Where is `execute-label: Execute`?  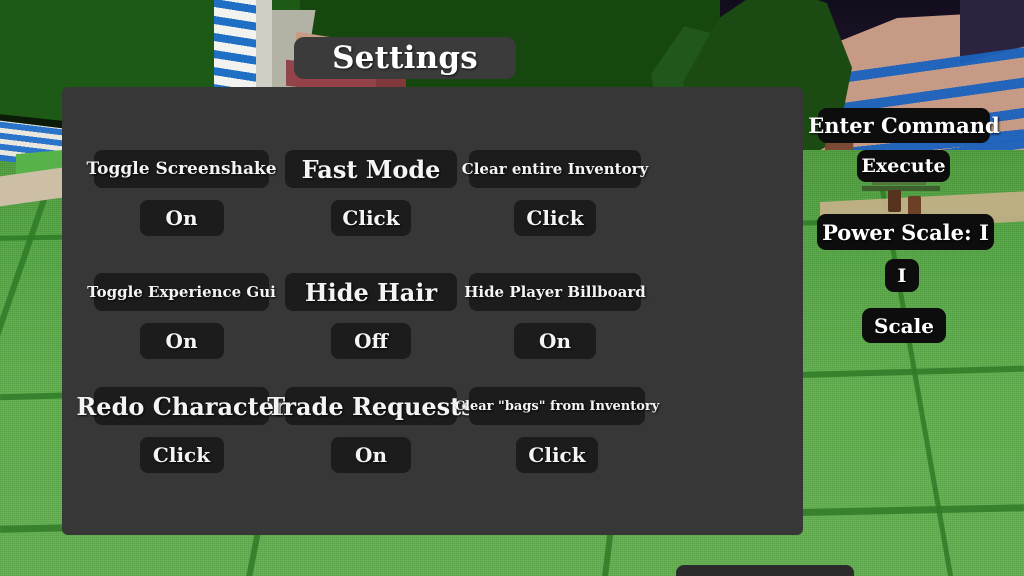
execute-label: Execute is located at coordinates (903, 166).